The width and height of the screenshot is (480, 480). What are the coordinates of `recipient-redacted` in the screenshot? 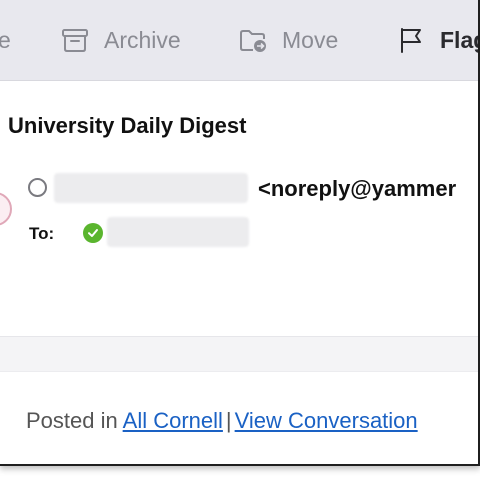 It's located at (178, 232).